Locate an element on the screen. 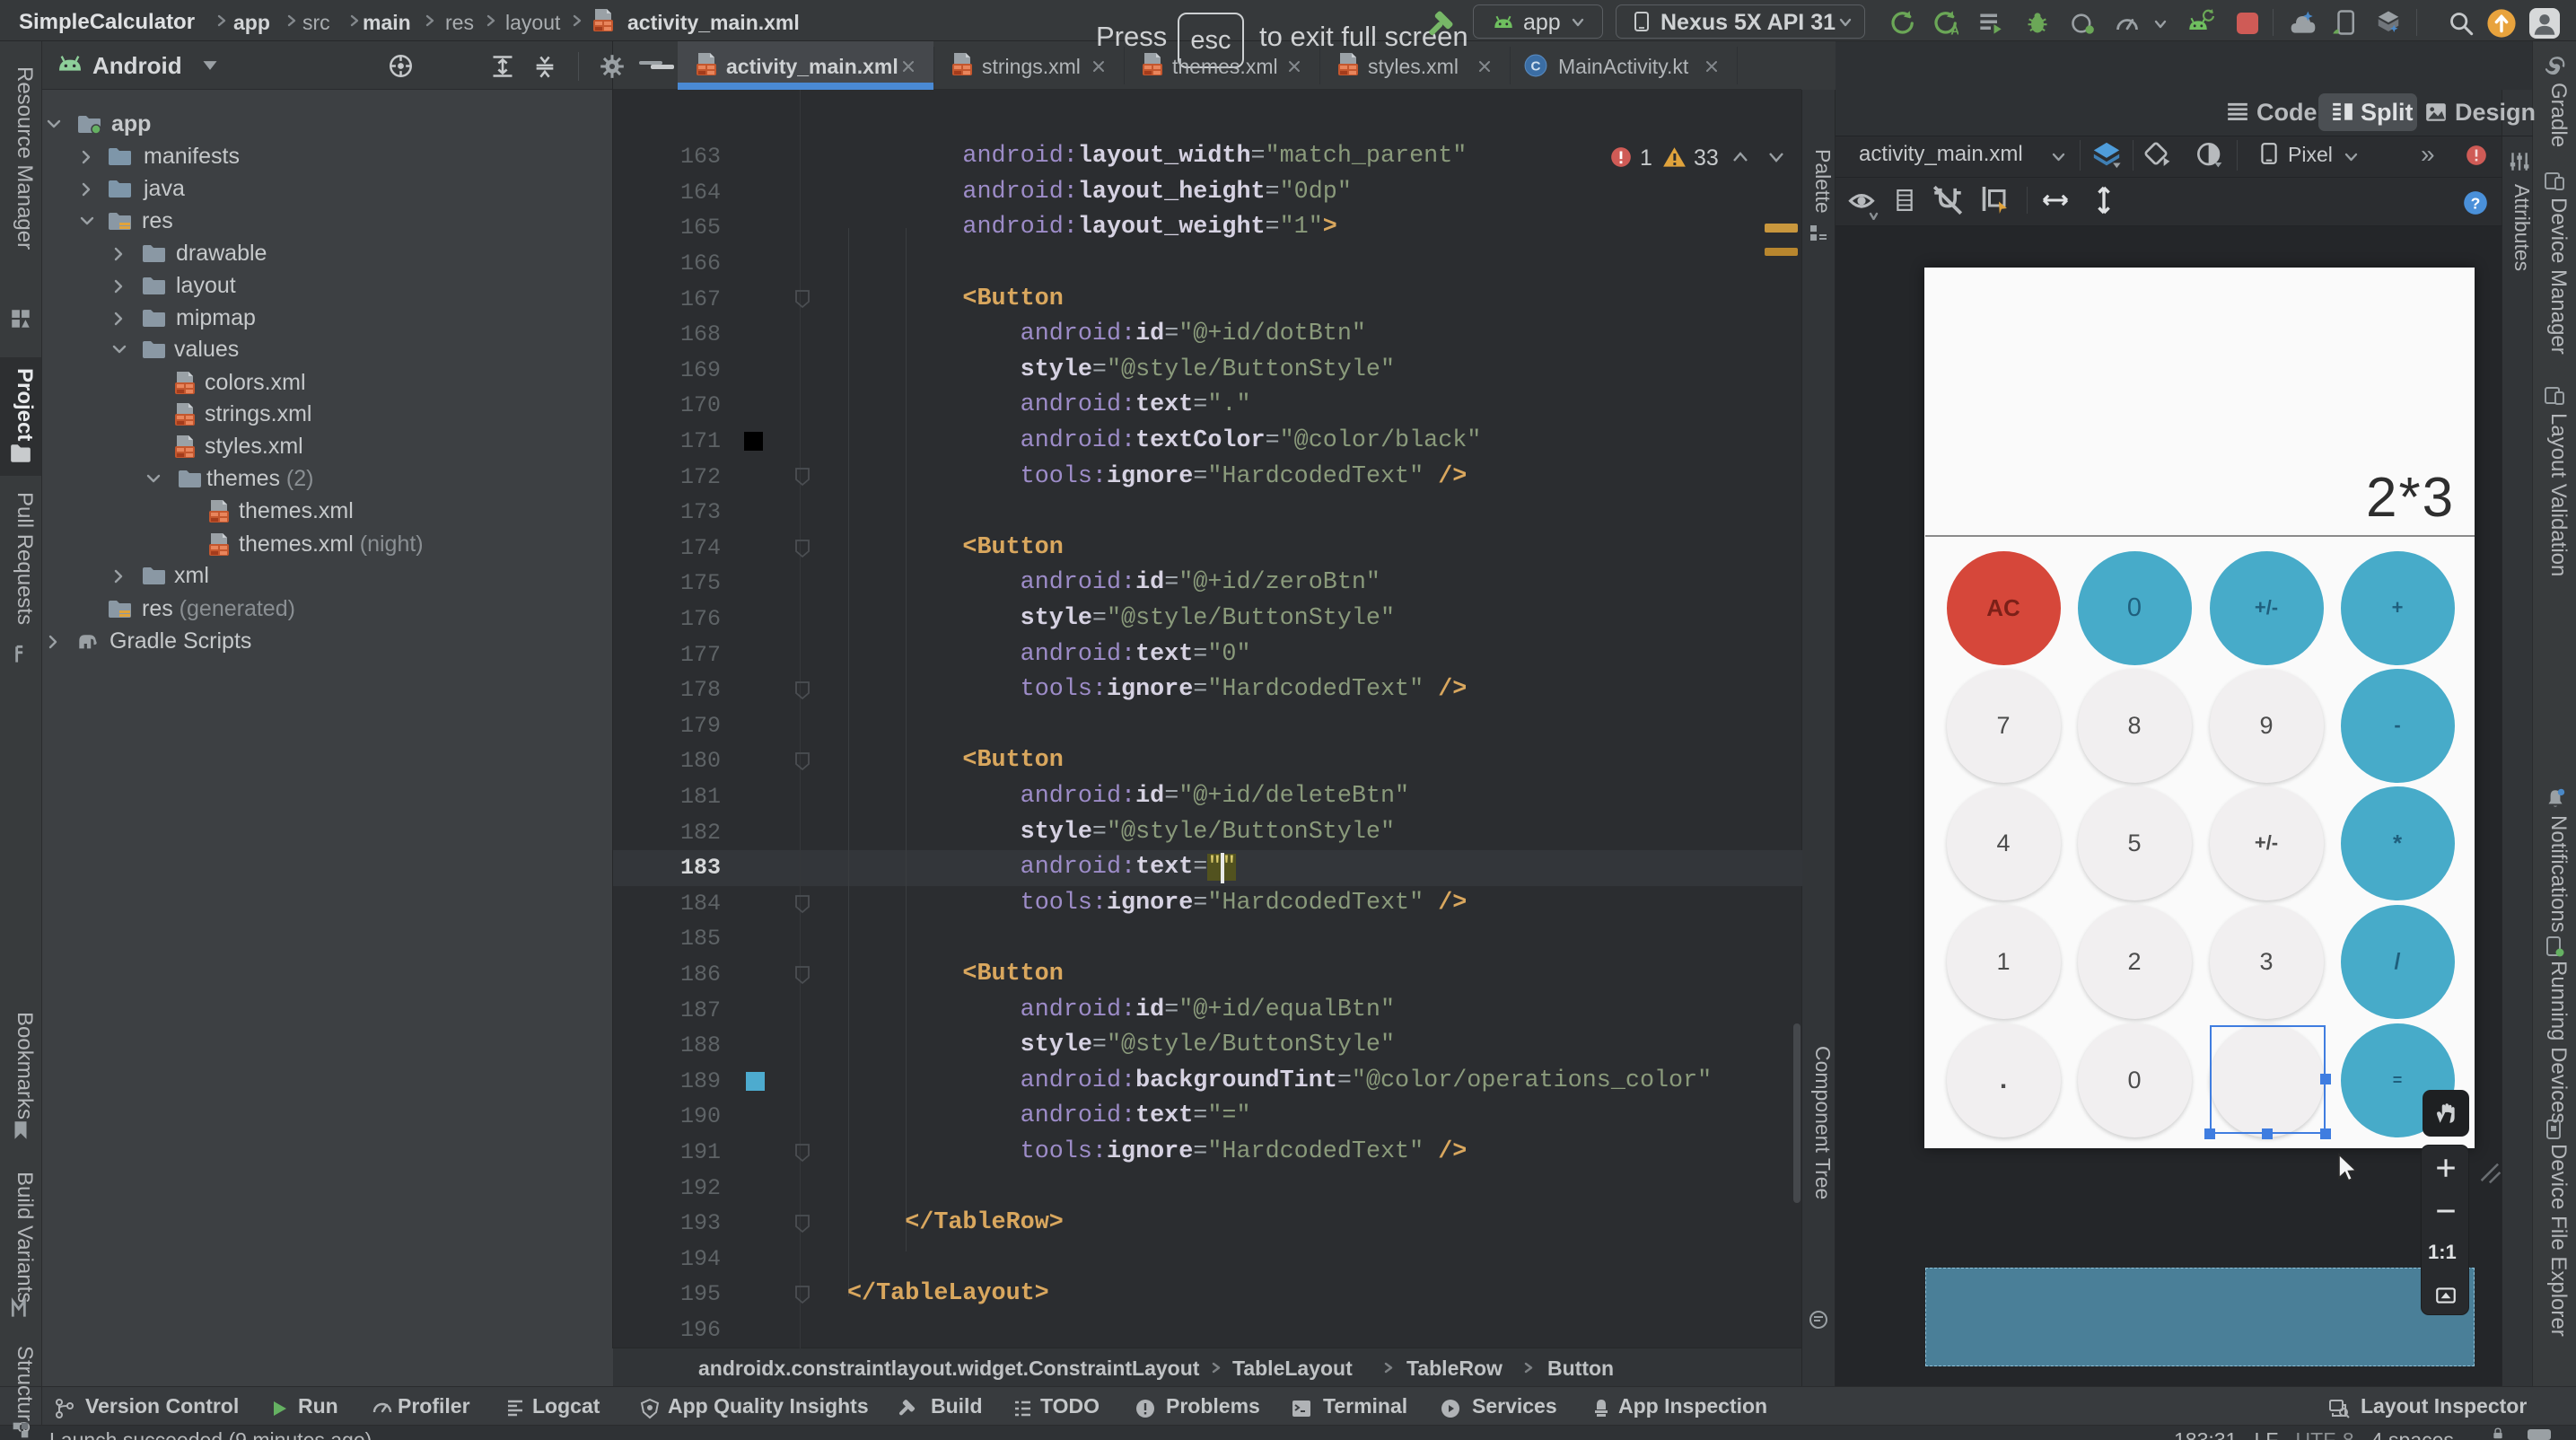 This screenshot has width=2576, height=1440. svg-text: C is located at coordinates (1536, 66).